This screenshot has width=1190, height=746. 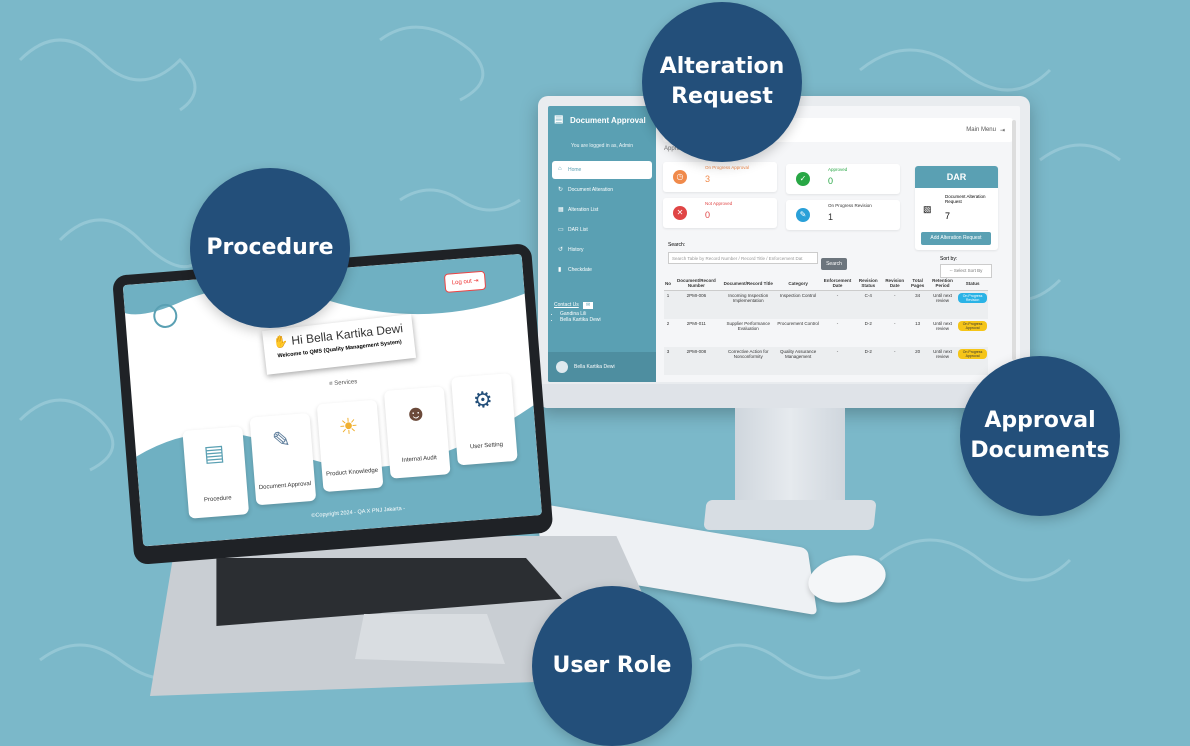 I want to click on status-badge: On Progress Approval, so click(x=972, y=354).